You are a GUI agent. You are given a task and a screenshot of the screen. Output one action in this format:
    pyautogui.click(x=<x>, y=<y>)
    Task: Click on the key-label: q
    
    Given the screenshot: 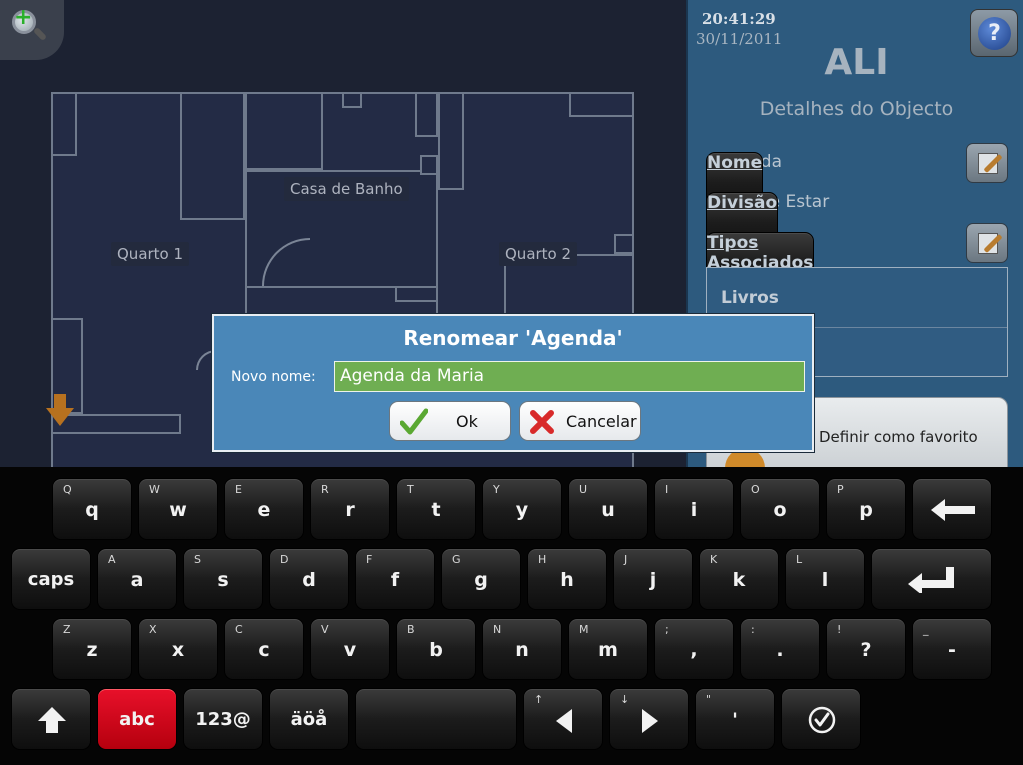 What is the action you would take?
    pyautogui.click(x=92, y=510)
    